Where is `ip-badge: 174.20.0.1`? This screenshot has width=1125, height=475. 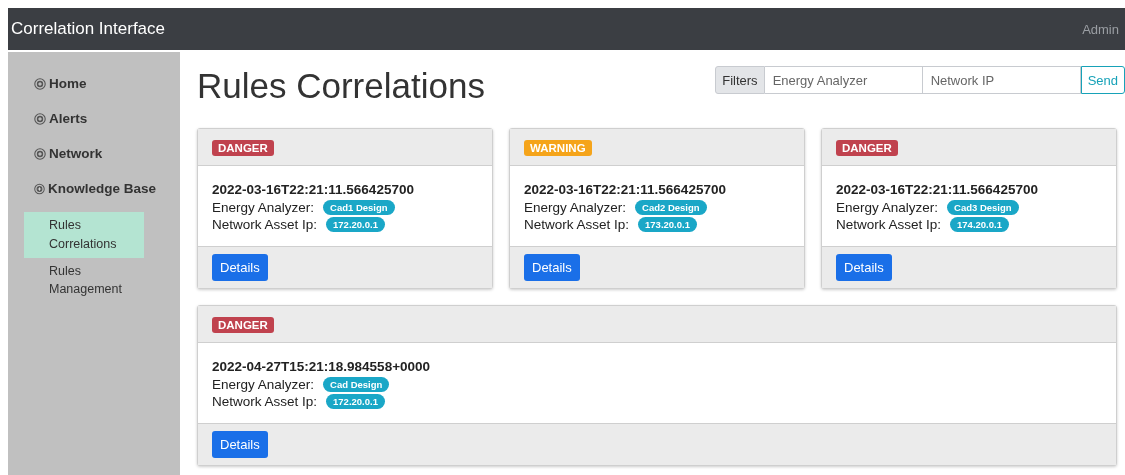 ip-badge: 174.20.0.1 is located at coordinates (979, 224).